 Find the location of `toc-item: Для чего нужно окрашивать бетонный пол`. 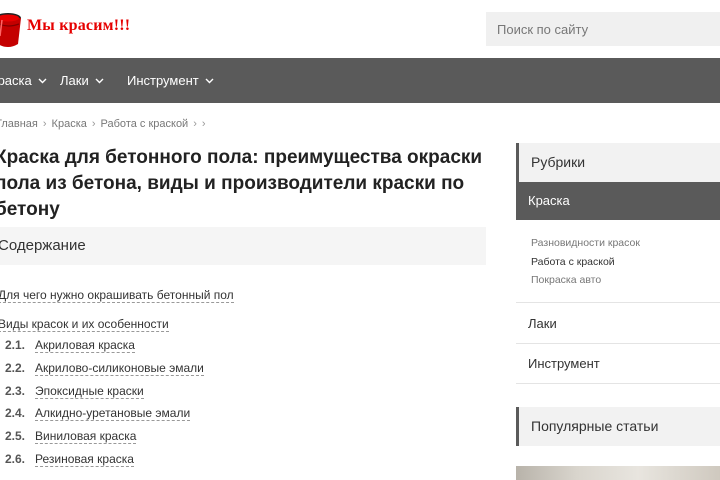

toc-item: Для чего нужно окрашивать бетонный пол is located at coordinates (117, 295).